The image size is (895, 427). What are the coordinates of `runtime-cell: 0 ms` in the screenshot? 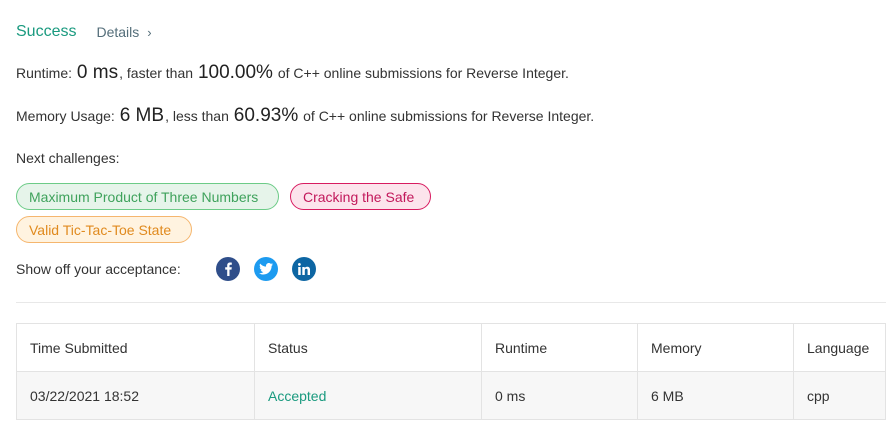 It's located at (560, 395).